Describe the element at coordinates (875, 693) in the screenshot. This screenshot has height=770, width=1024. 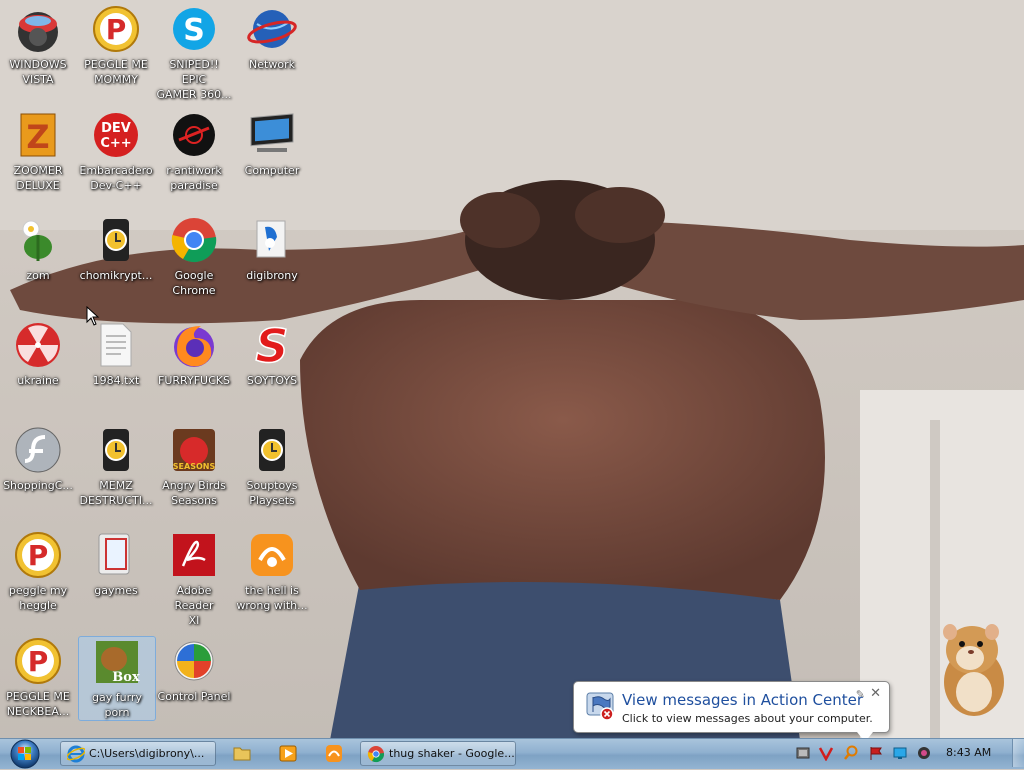
I see `close-icon: ✕` at that location.